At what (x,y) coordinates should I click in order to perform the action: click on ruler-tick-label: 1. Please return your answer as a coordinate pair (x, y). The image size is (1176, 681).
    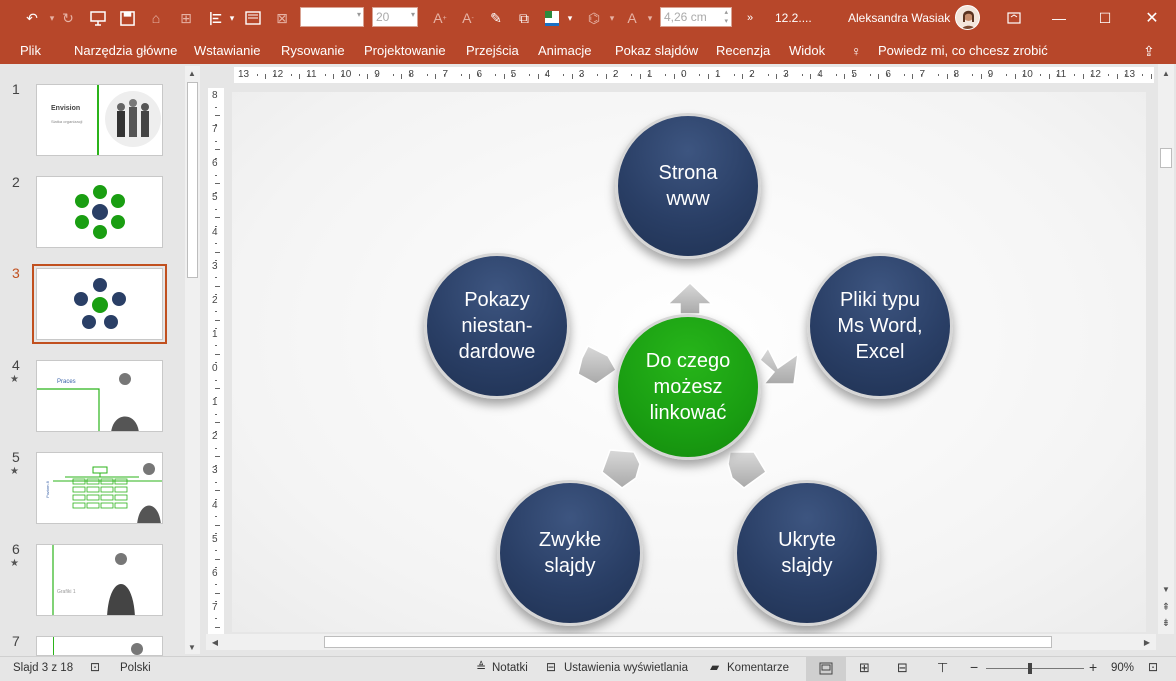
    Looking at the image, I should click on (215, 402).